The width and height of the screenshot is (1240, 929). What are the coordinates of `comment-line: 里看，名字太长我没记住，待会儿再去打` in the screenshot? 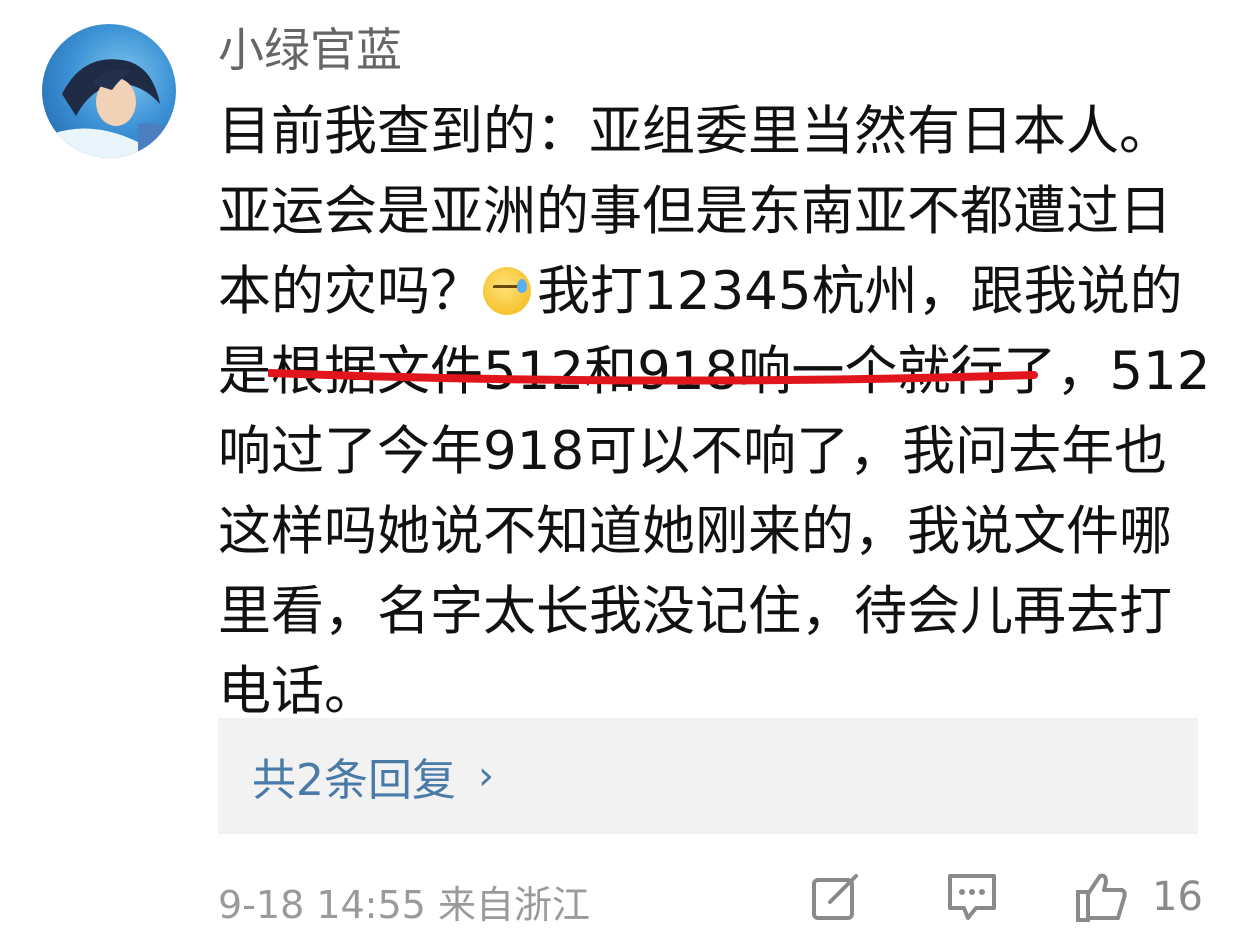 It's located at (695, 611).